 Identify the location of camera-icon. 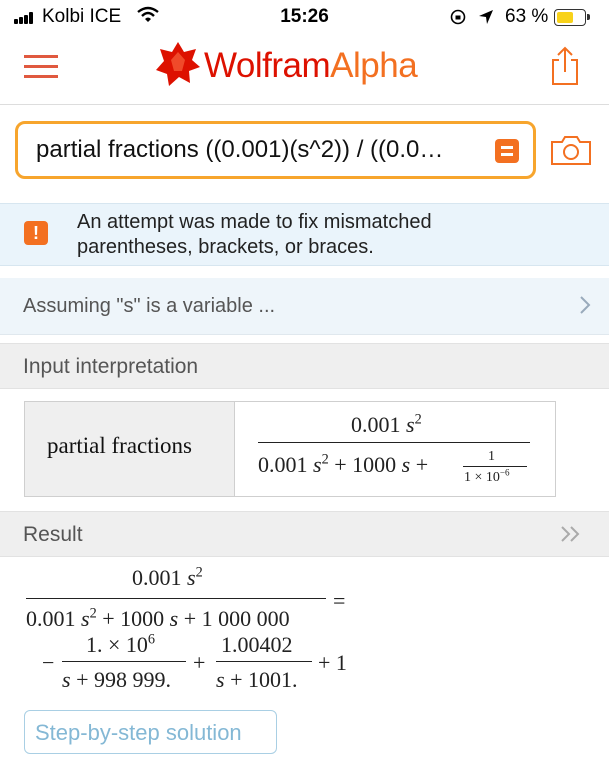
(571, 150).